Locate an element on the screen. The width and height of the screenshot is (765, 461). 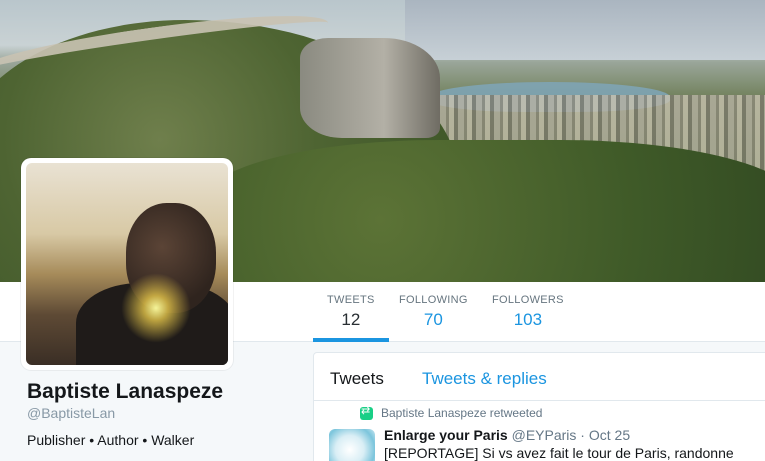
retweet-icon is located at coordinates (366, 412).